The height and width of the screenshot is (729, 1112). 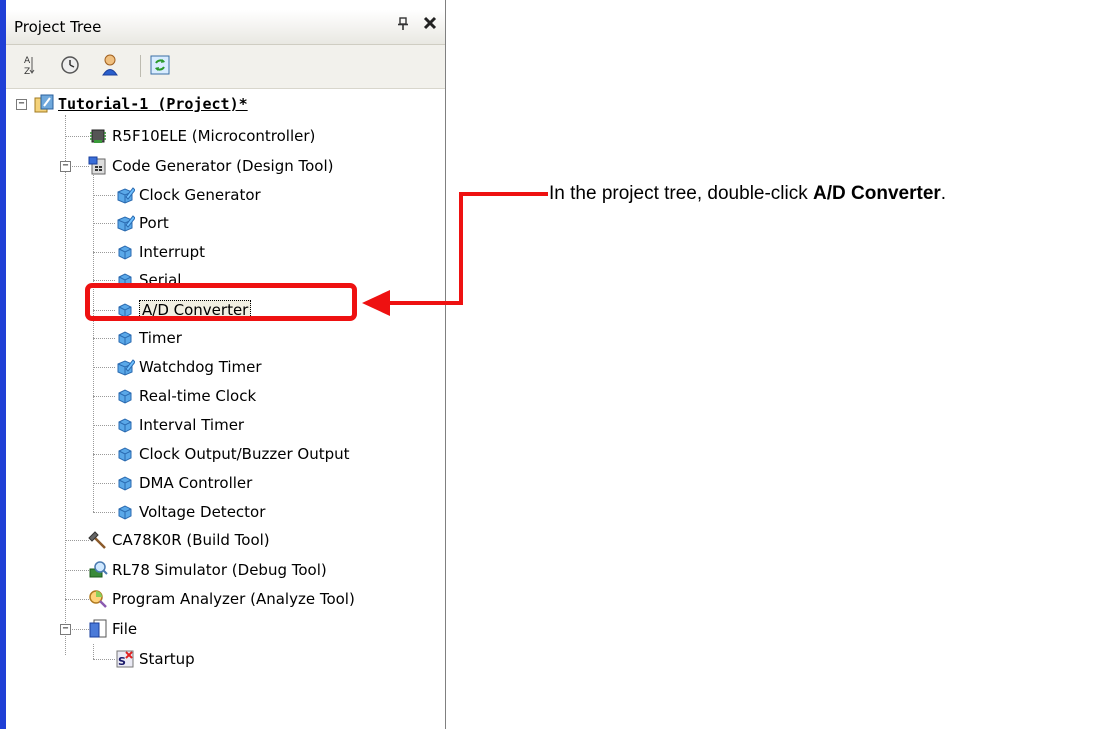 I want to click on annotation-suffix: ., so click(x=943, y=193).